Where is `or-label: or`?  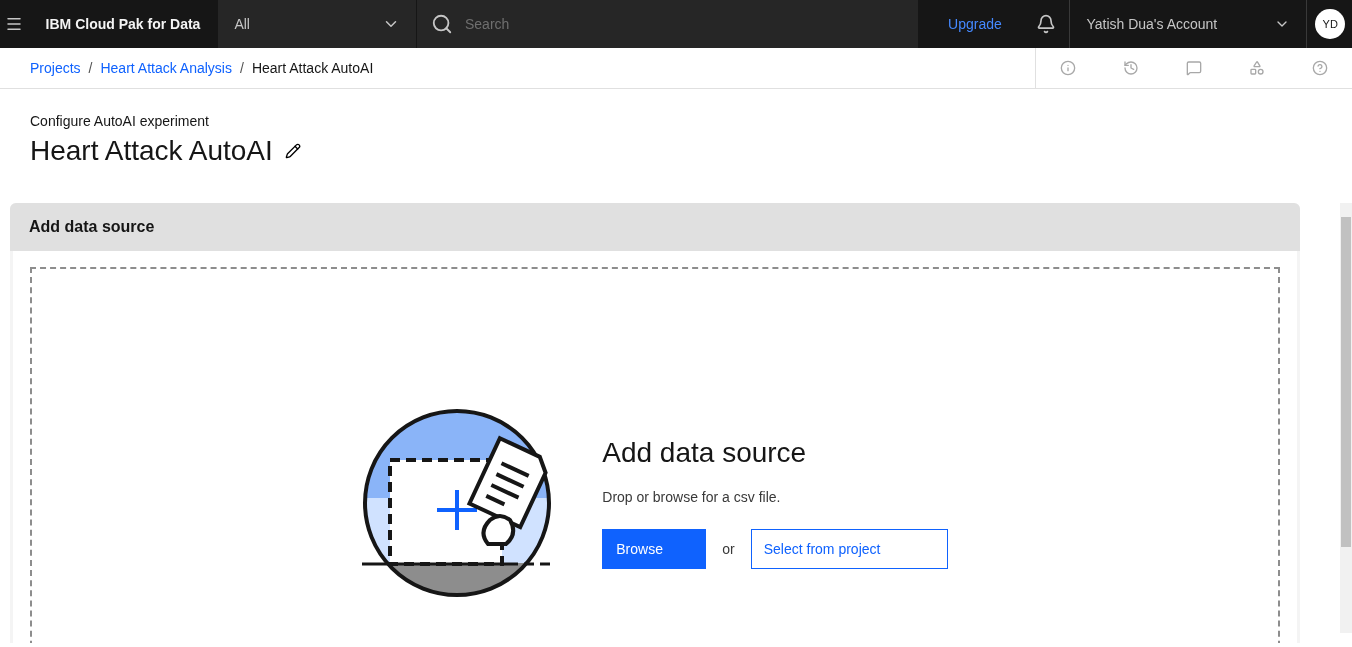
or-label: or is located at coordinates (728, 549).